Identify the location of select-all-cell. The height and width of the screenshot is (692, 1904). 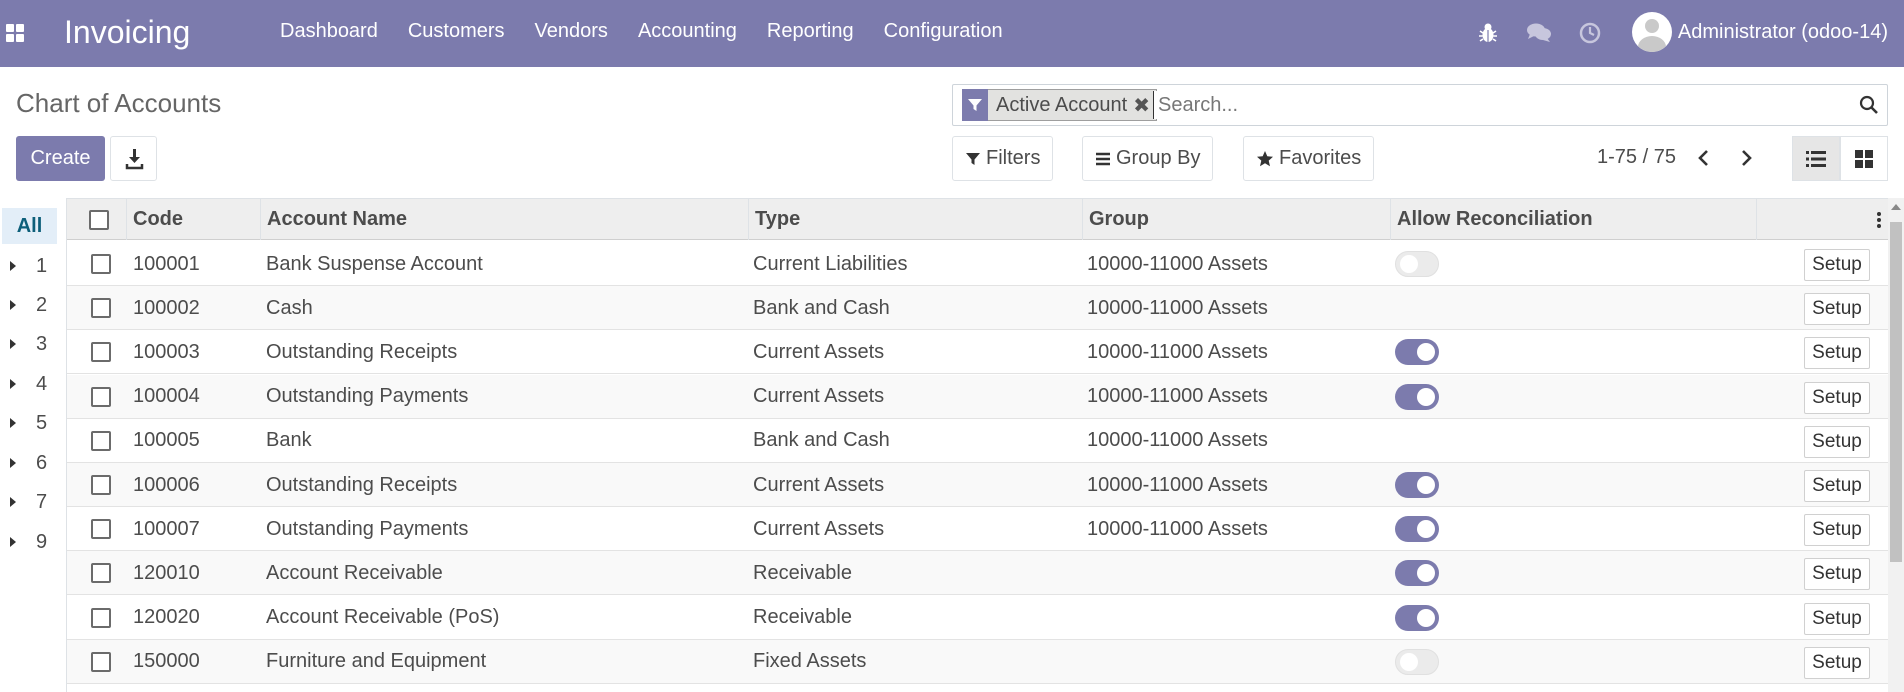
(97, 219).